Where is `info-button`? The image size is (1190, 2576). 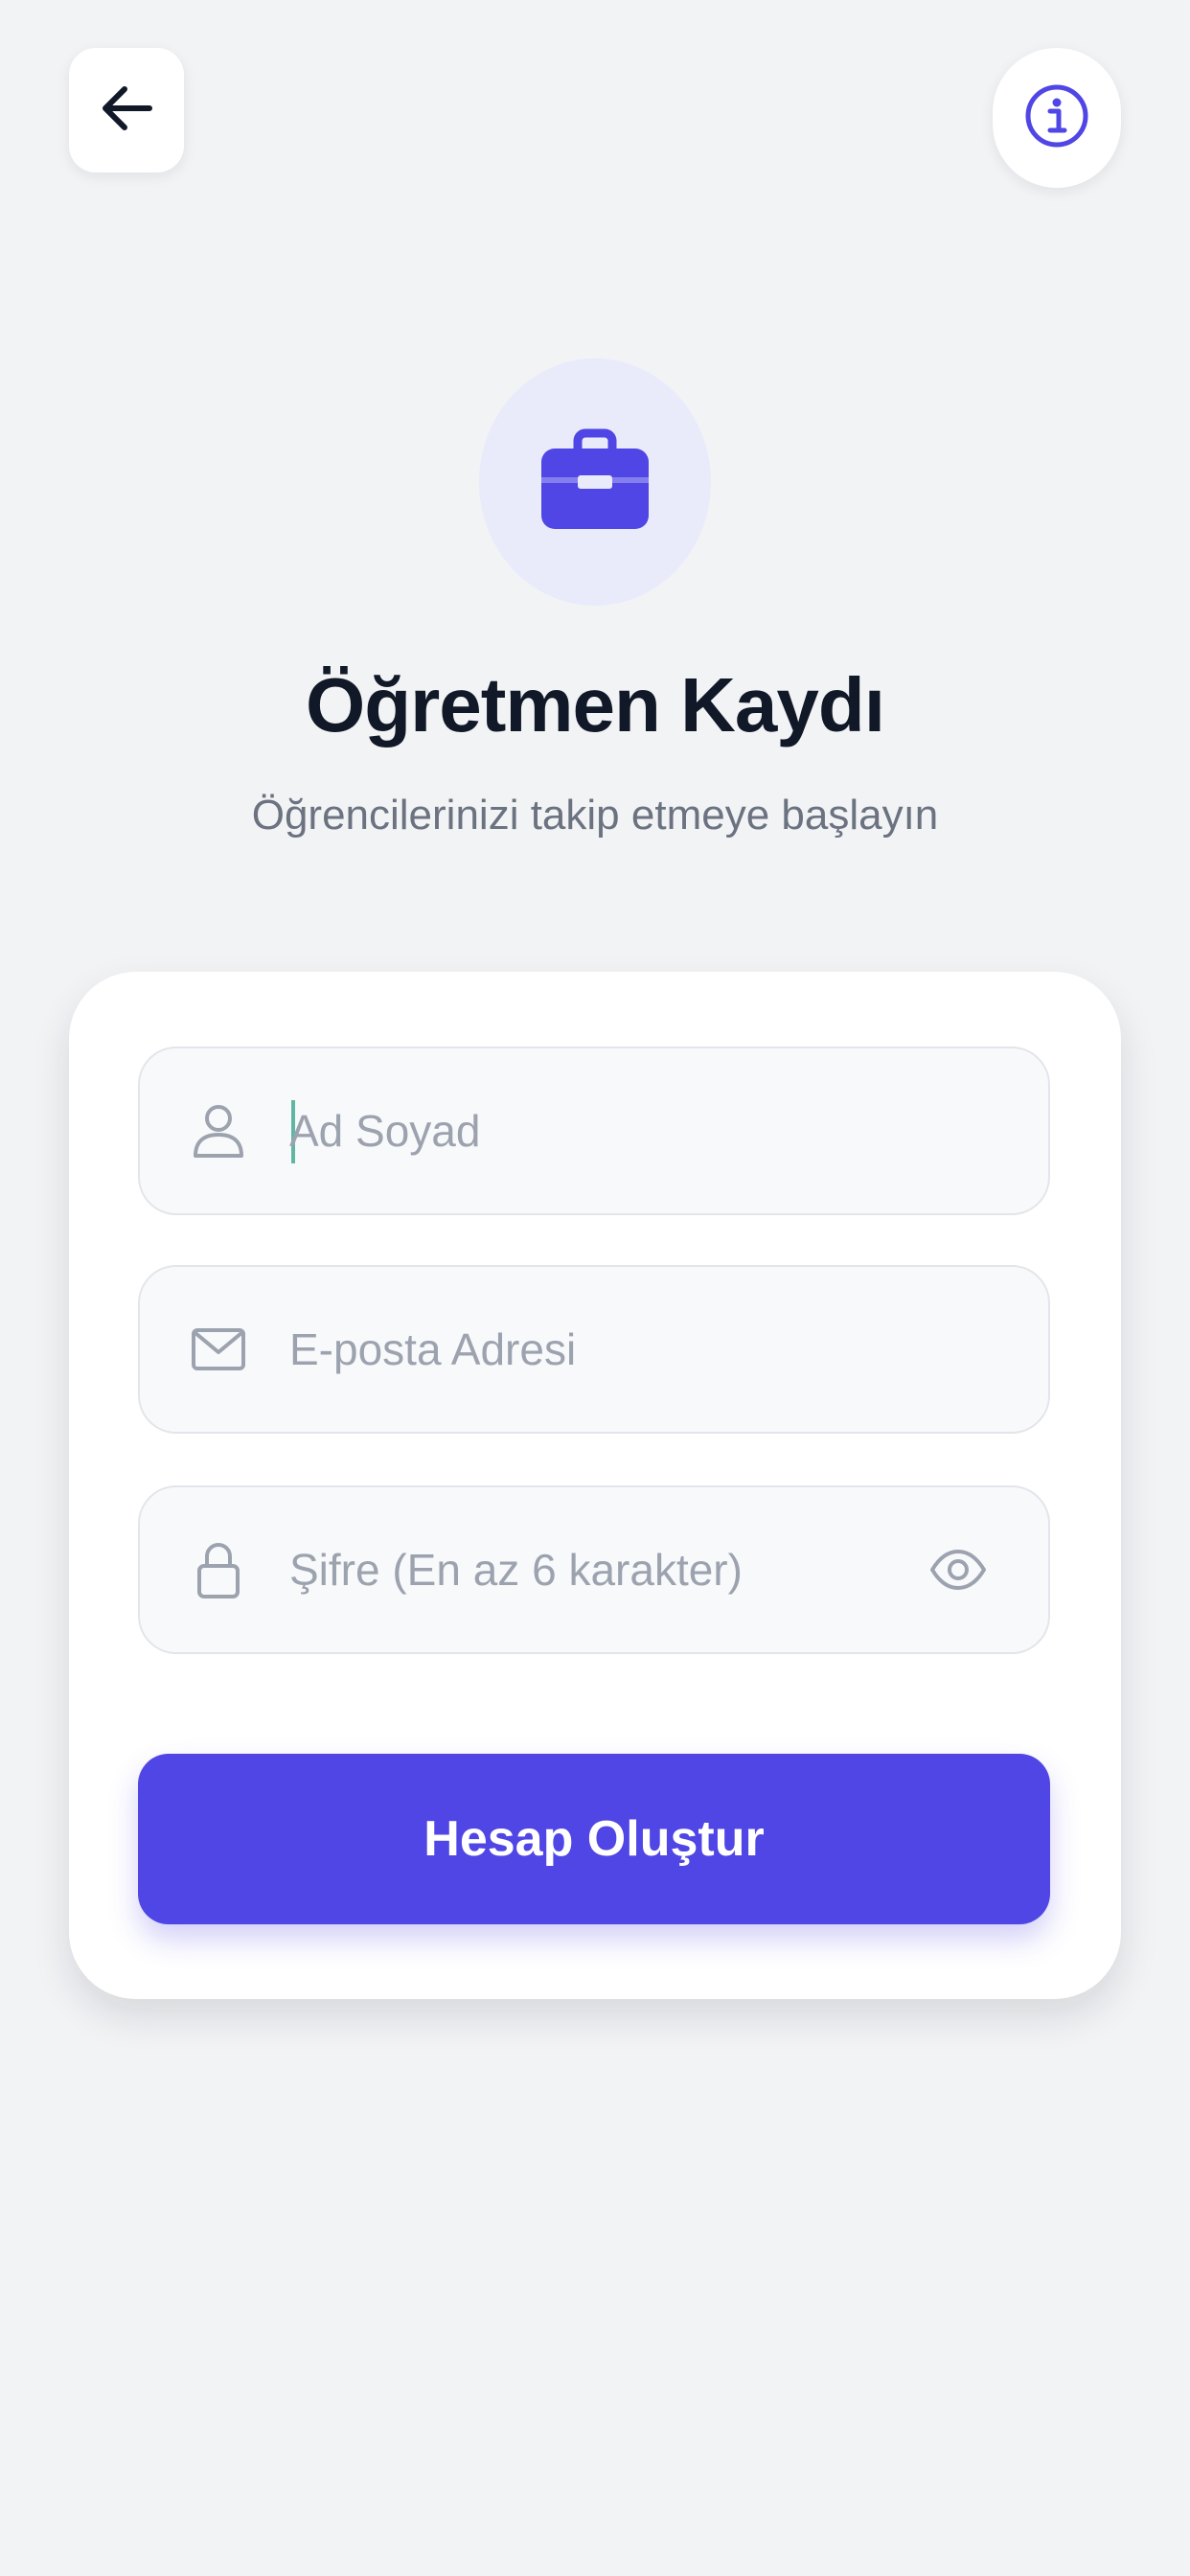
info-button is located at coordinates (1057, 118).